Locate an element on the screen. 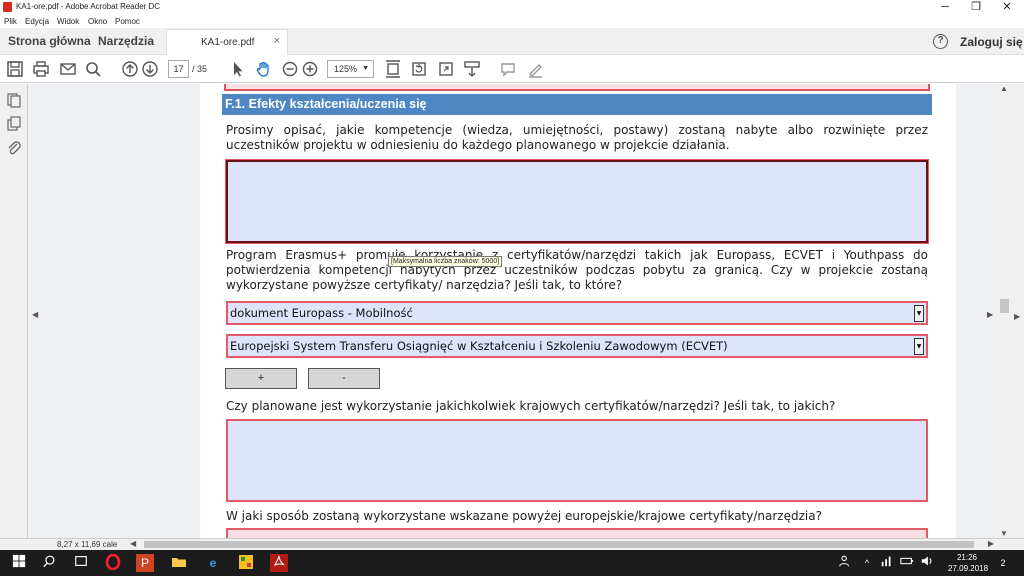  expand-right-panel-icon: ▶ is located at coordinates (1017, 316).